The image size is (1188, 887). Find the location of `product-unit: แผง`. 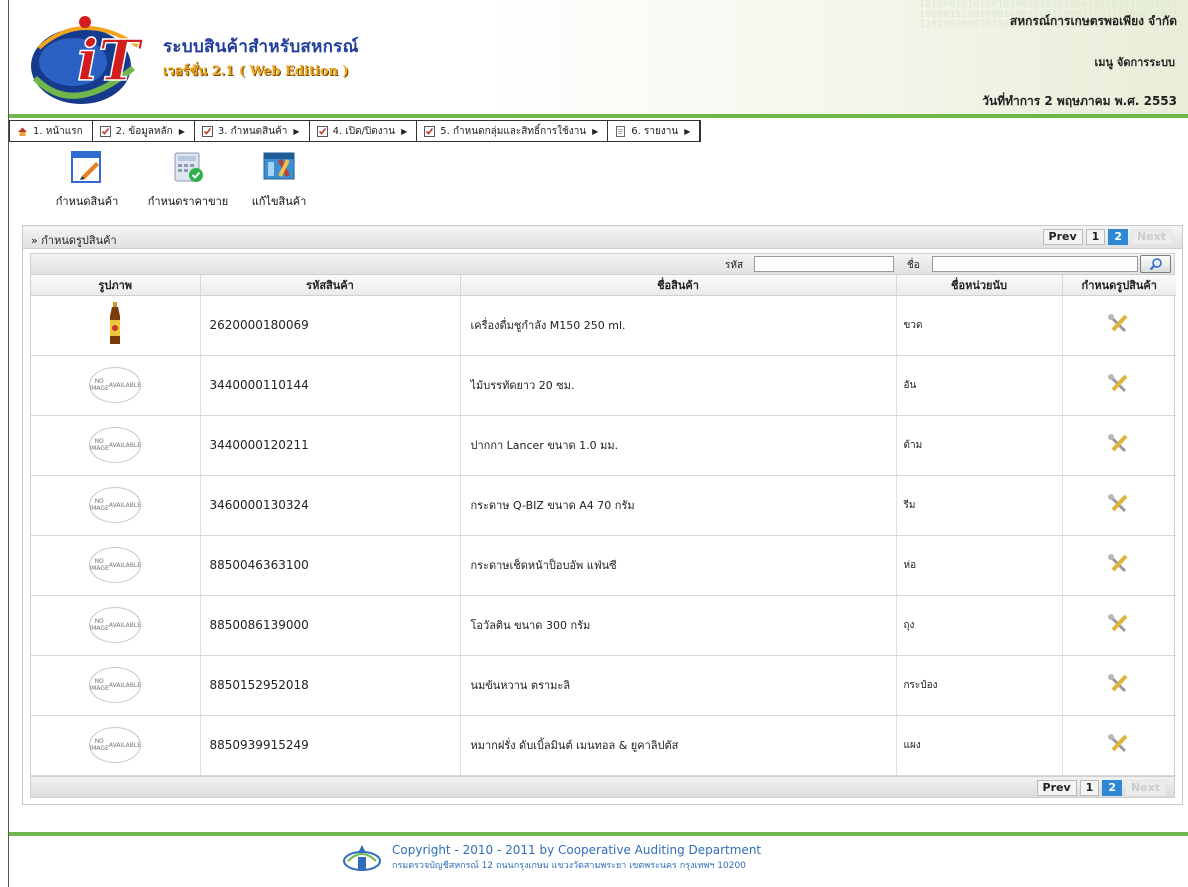

product-unit: แผง is located at coordinates (979, 745).